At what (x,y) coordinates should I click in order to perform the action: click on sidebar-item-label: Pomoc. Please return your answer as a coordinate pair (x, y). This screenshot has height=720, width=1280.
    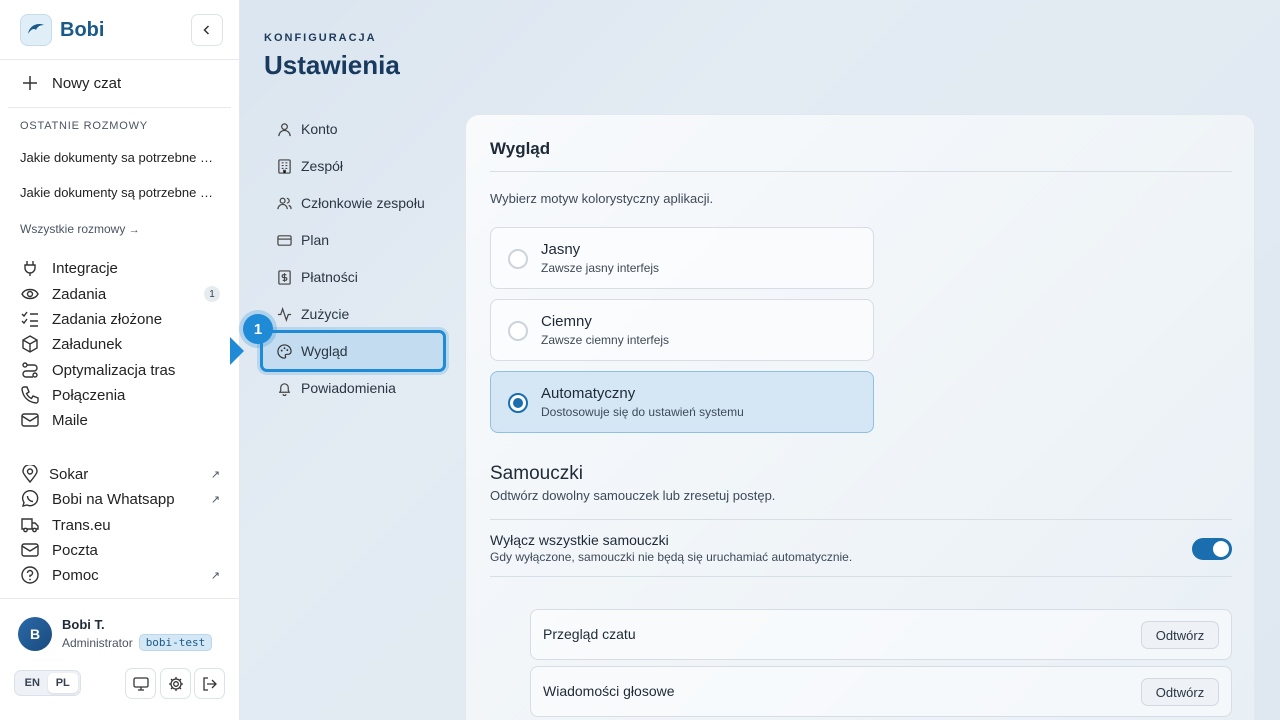
    Looking at the image, I should click on (75, 575).